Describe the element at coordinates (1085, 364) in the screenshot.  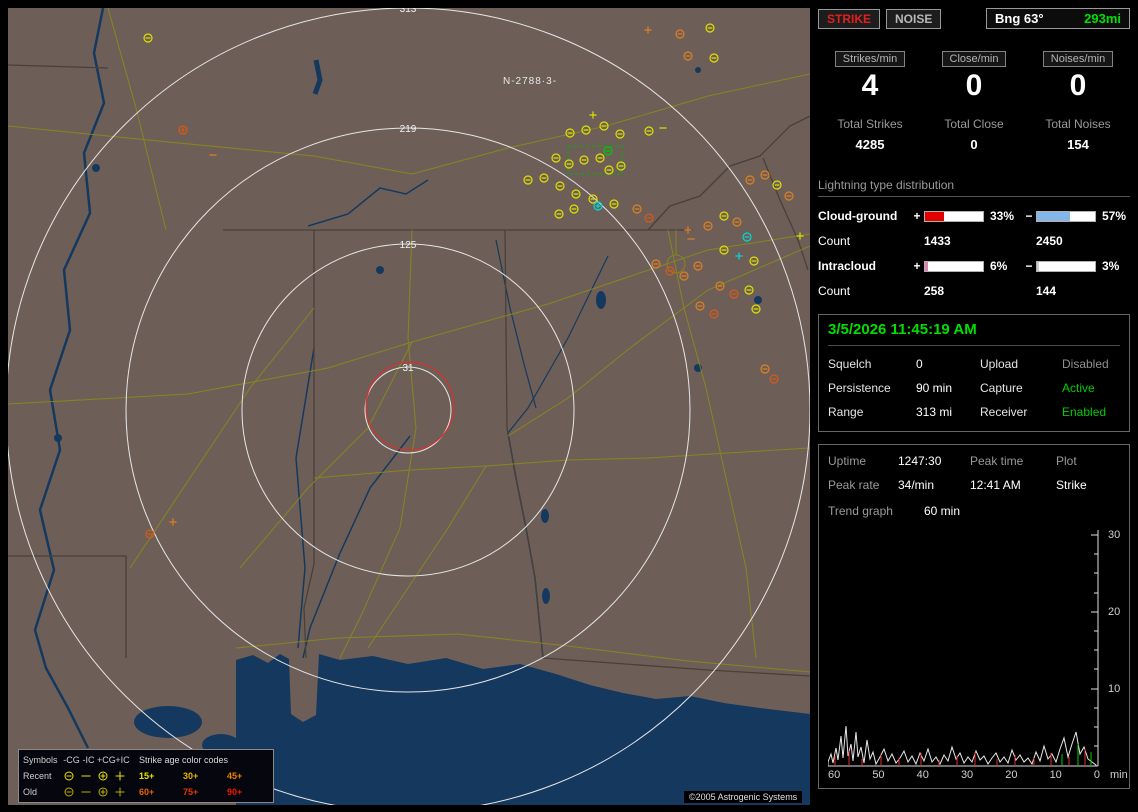
I see `upload-value: Disabled` at that location.